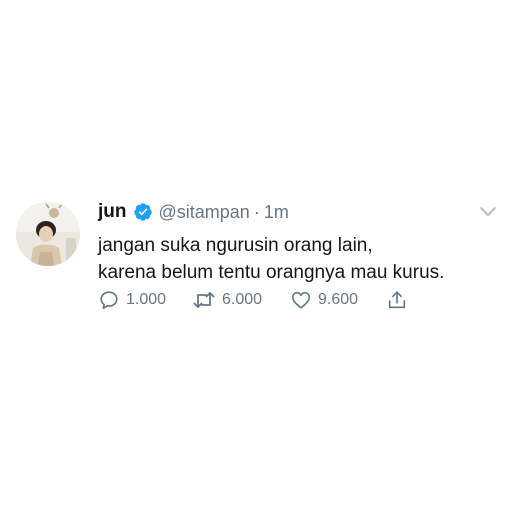 The image size is (512, 512). I want to click on reply-count: 1.000, so click(146, 299).